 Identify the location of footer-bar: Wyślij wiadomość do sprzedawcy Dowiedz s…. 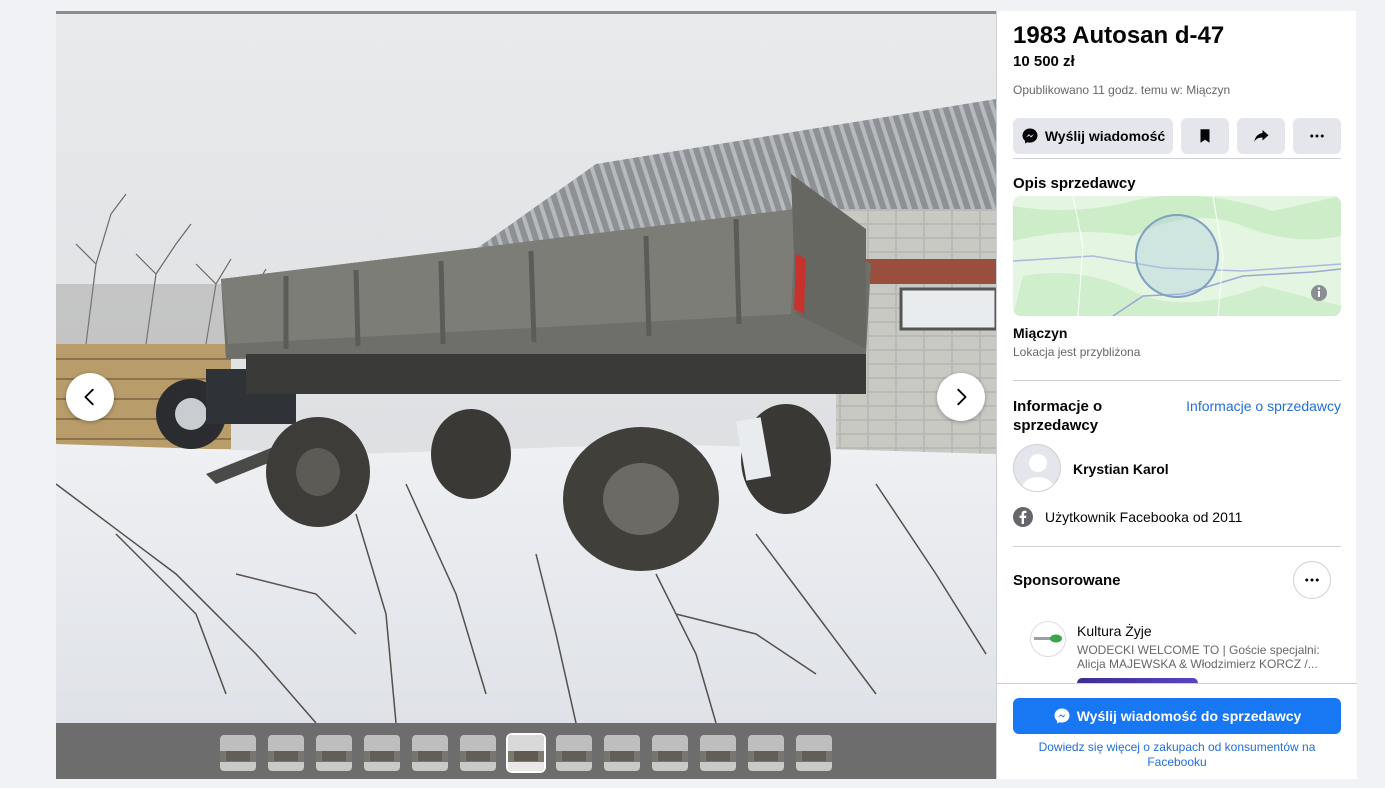
(1177, 731).